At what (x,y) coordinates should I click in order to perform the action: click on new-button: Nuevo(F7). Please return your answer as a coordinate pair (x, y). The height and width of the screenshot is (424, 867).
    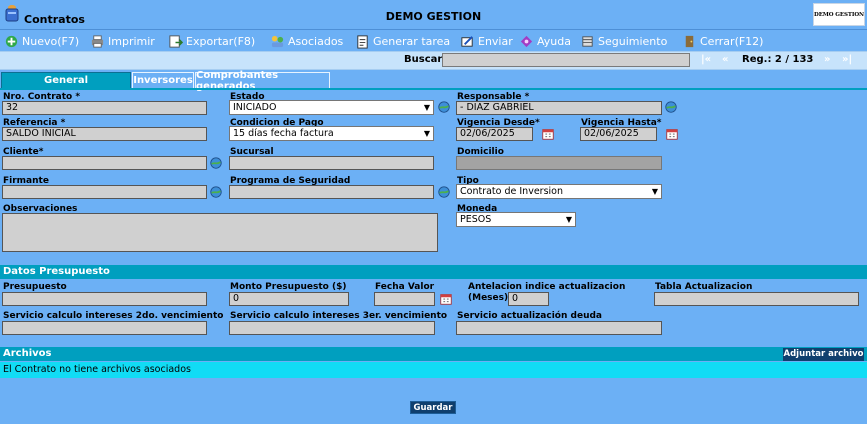
    Looking at the image, I should click on (41, 41).